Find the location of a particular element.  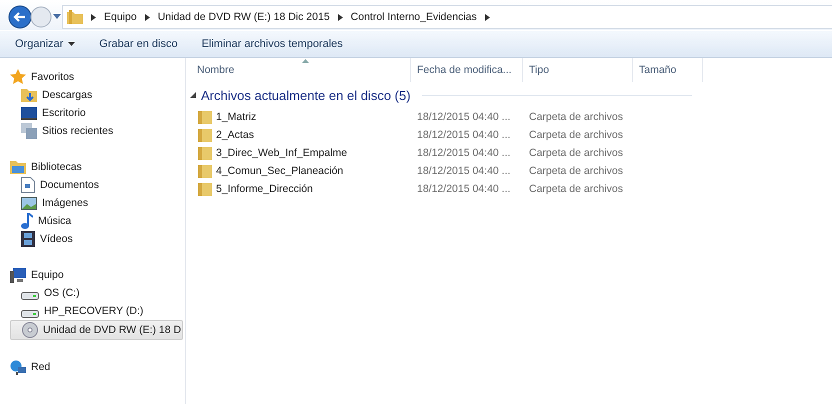

computer-icon is located at coordinates (18, 275).